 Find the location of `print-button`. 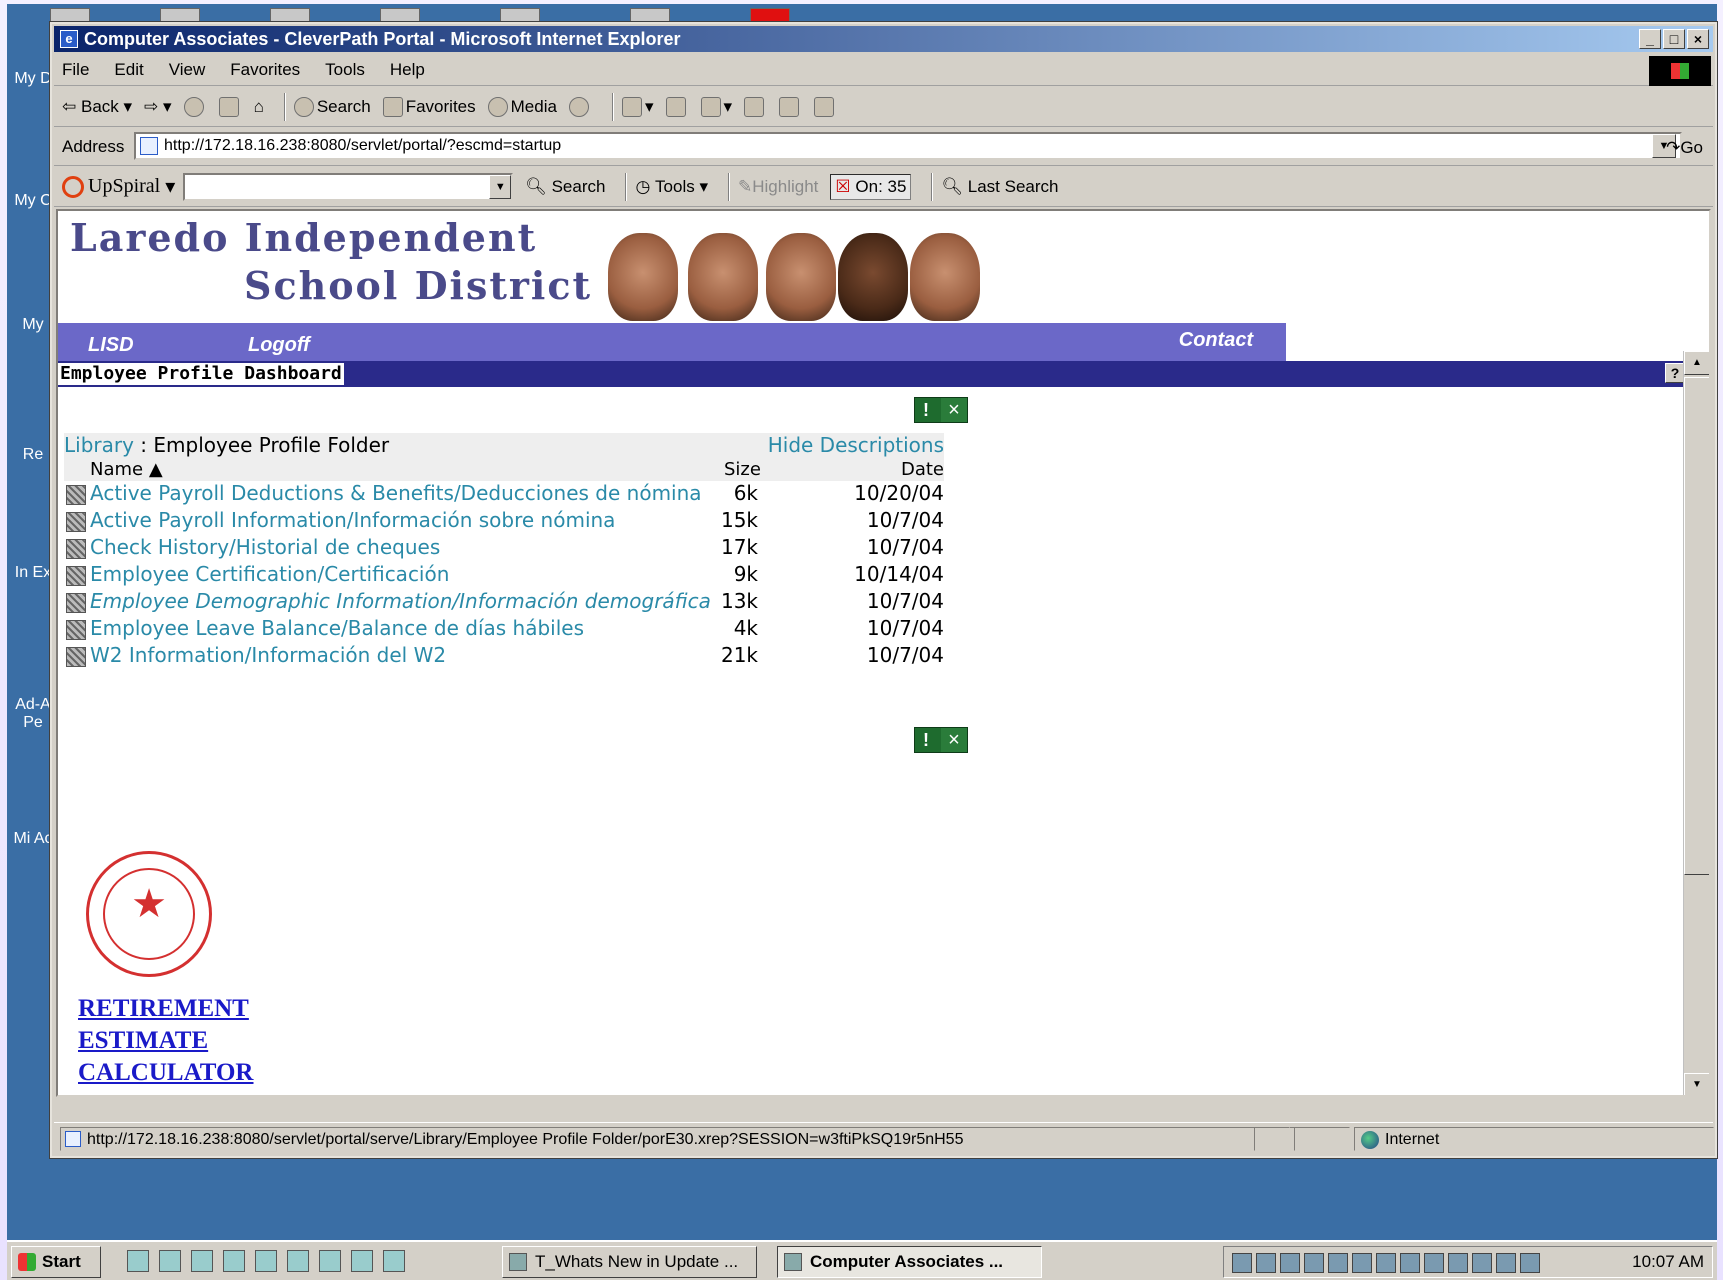

print-button is located at coordinates (677, 106).